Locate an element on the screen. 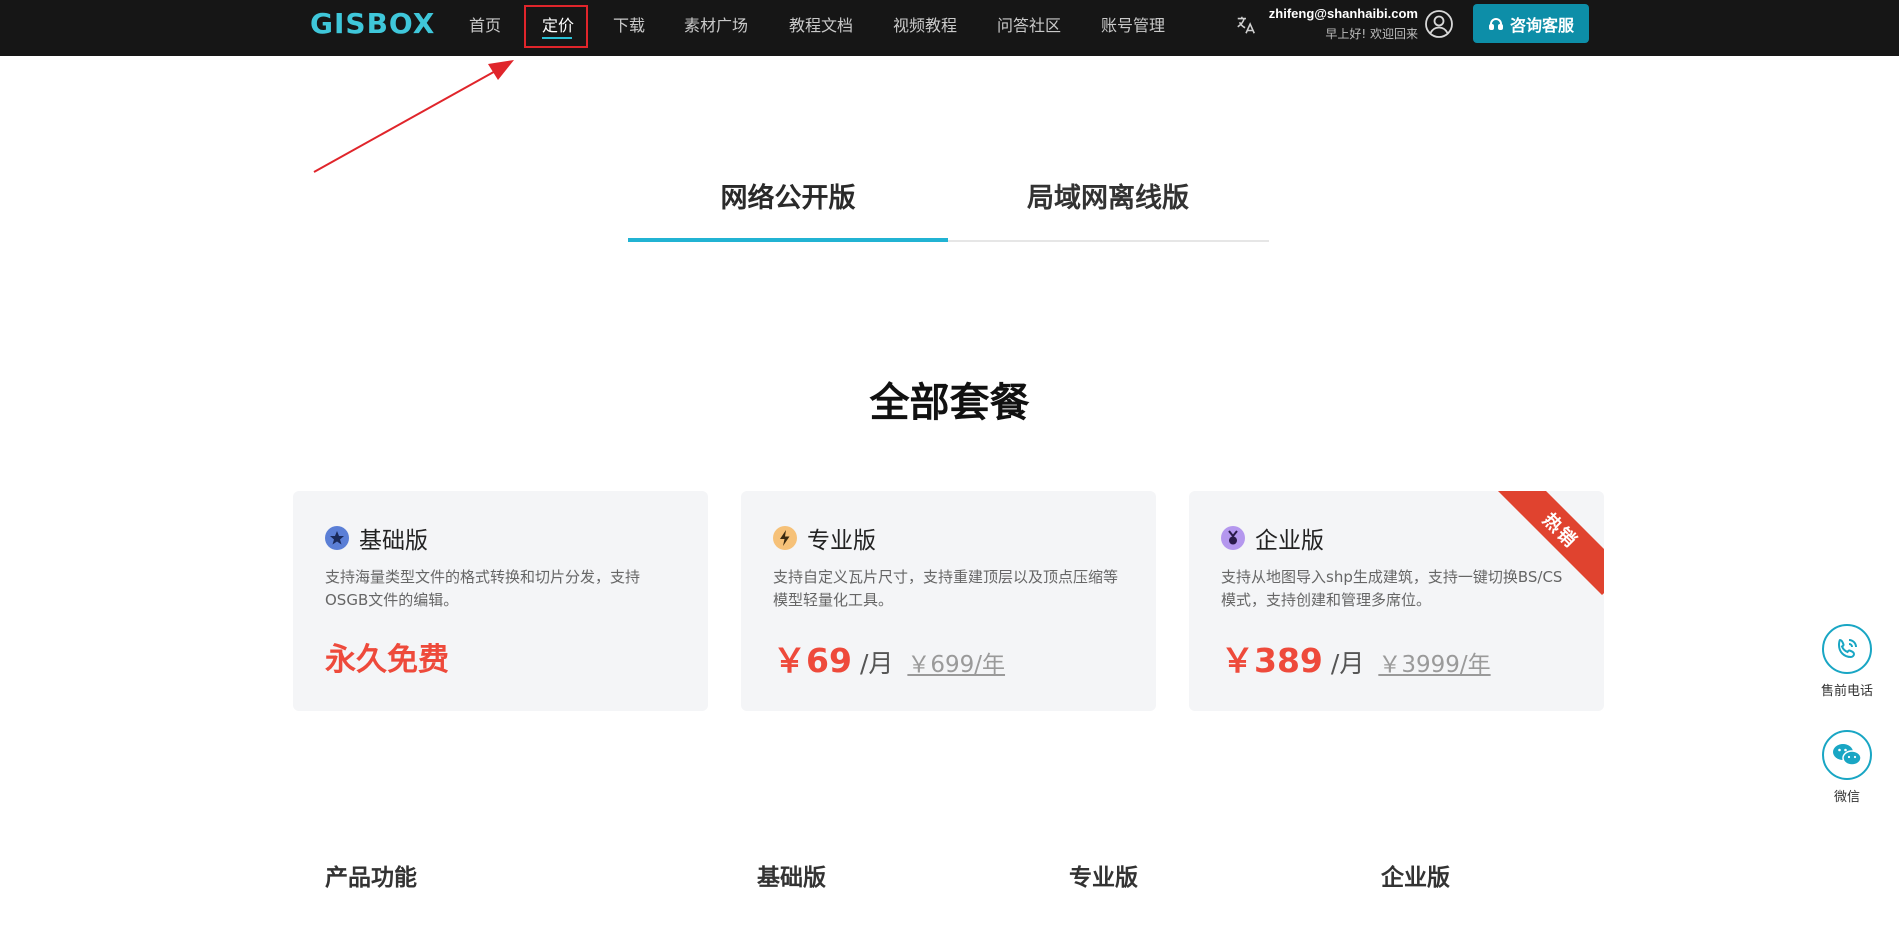 Image resolution: width=1899 pixels, height=936 pixels. plan-title: 专业版 is located at coordinates (841, 541).